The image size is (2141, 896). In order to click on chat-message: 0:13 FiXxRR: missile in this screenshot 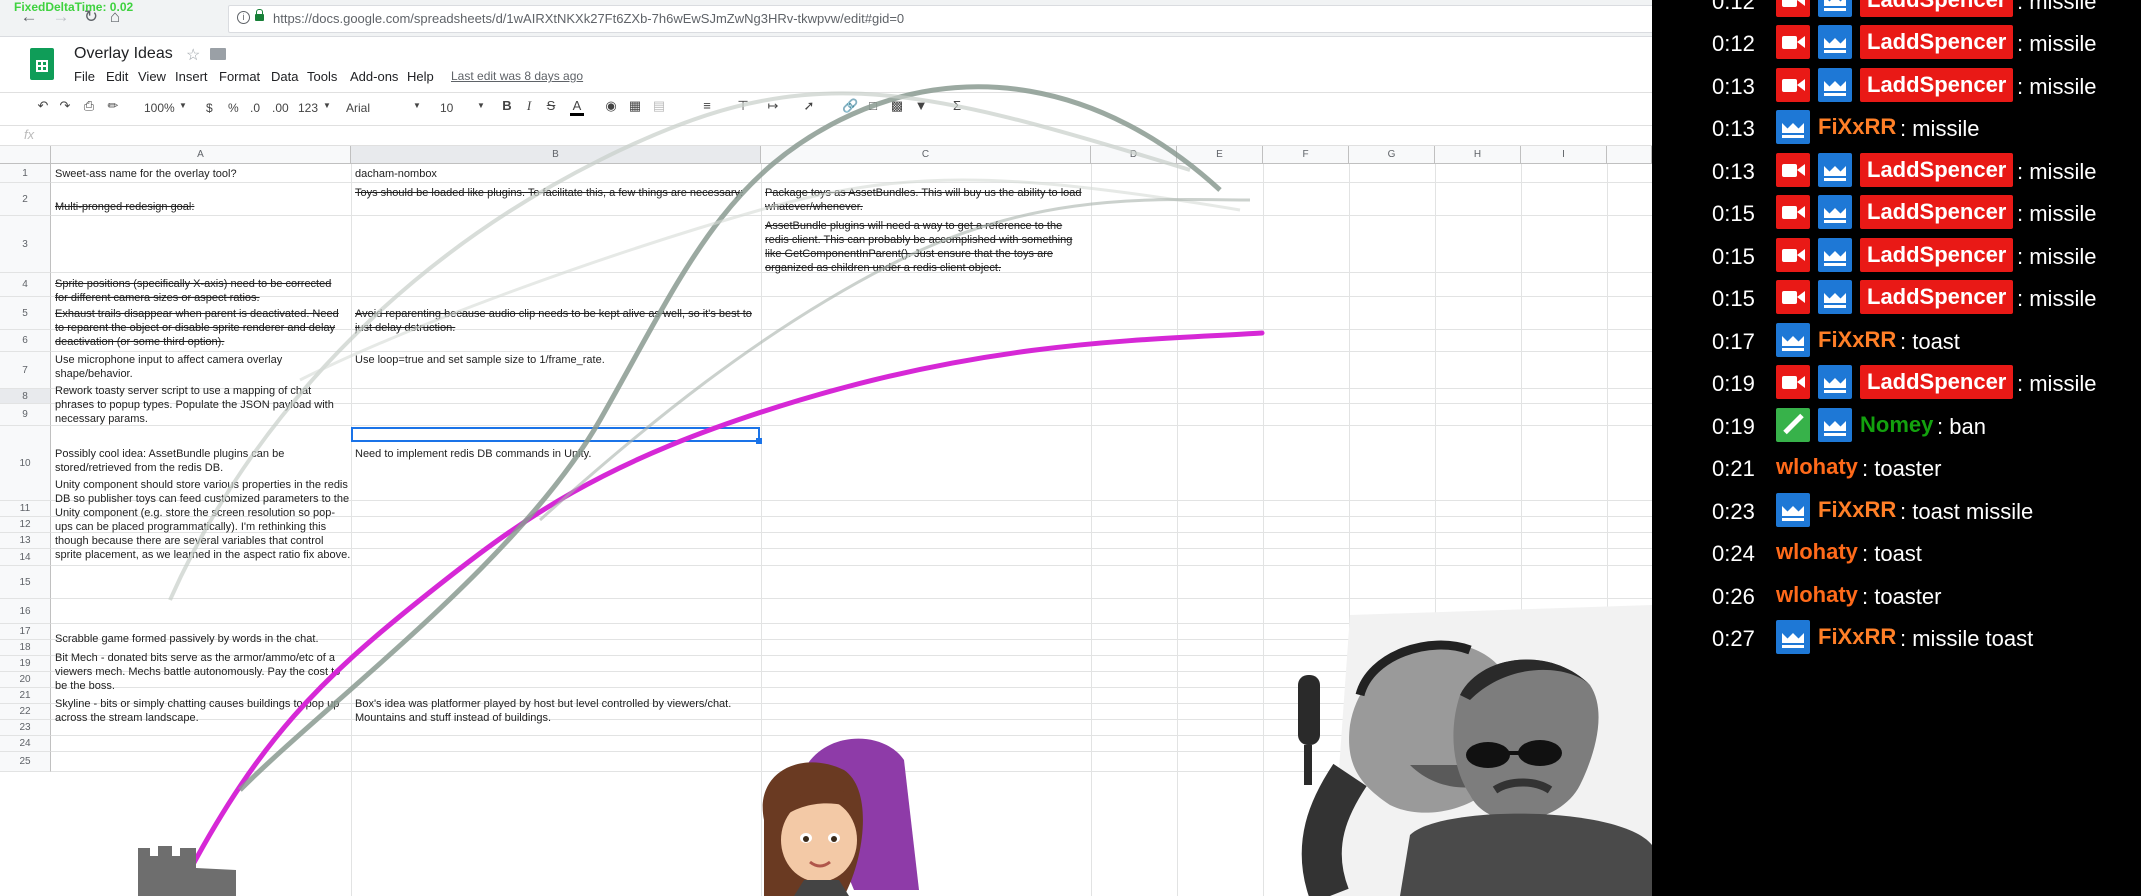, I will do `click(1896, 129)`.